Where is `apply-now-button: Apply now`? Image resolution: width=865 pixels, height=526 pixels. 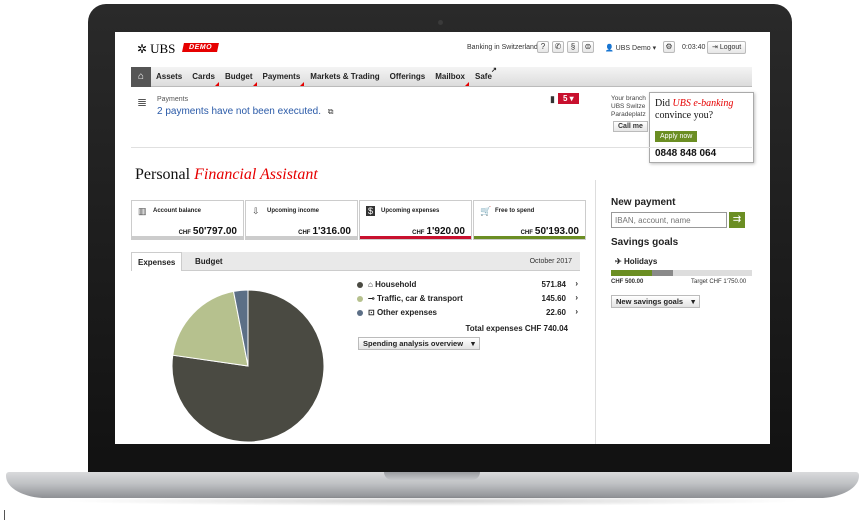
apply-now-button: Apply now is located at coordinates (676, 136).